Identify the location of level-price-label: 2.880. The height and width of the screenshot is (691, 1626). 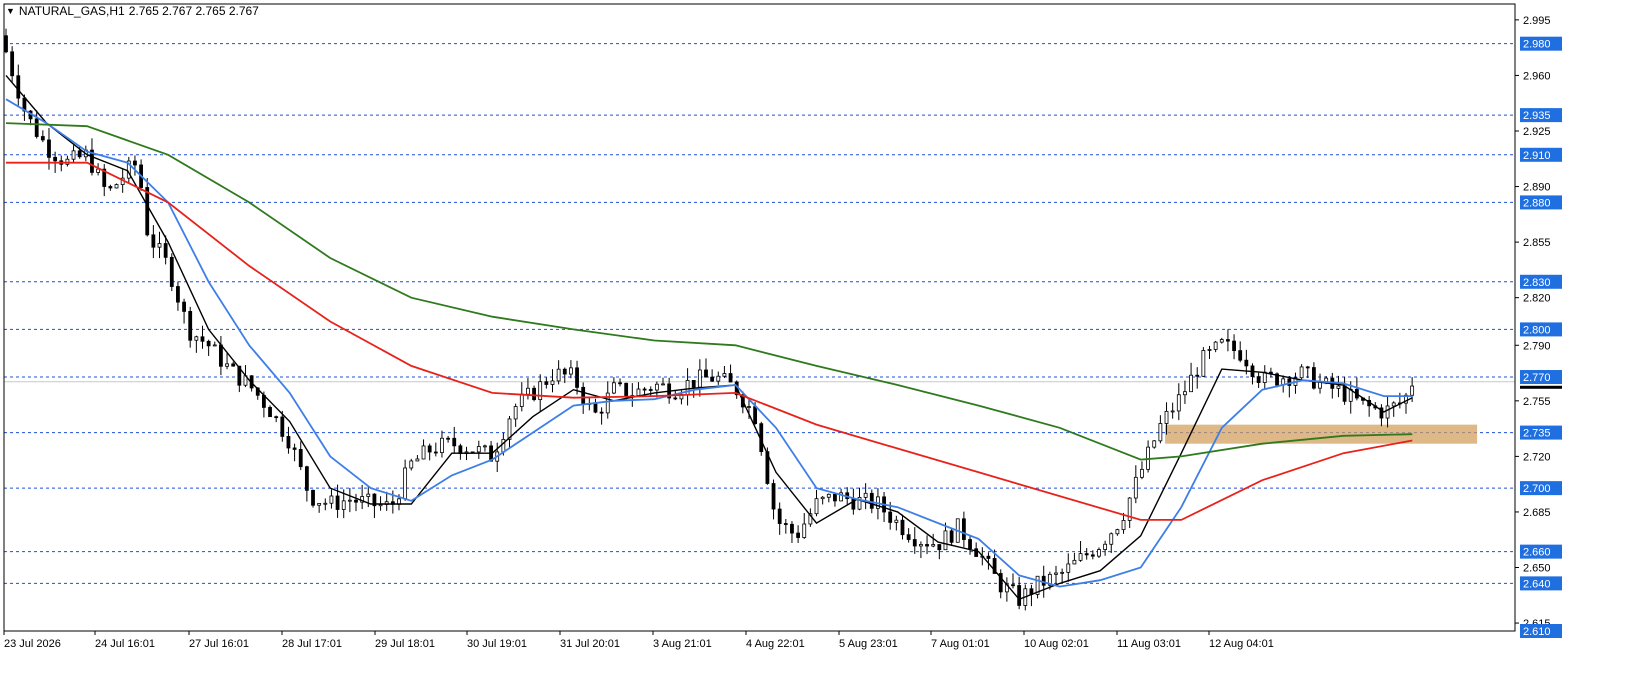
(1541, 202).